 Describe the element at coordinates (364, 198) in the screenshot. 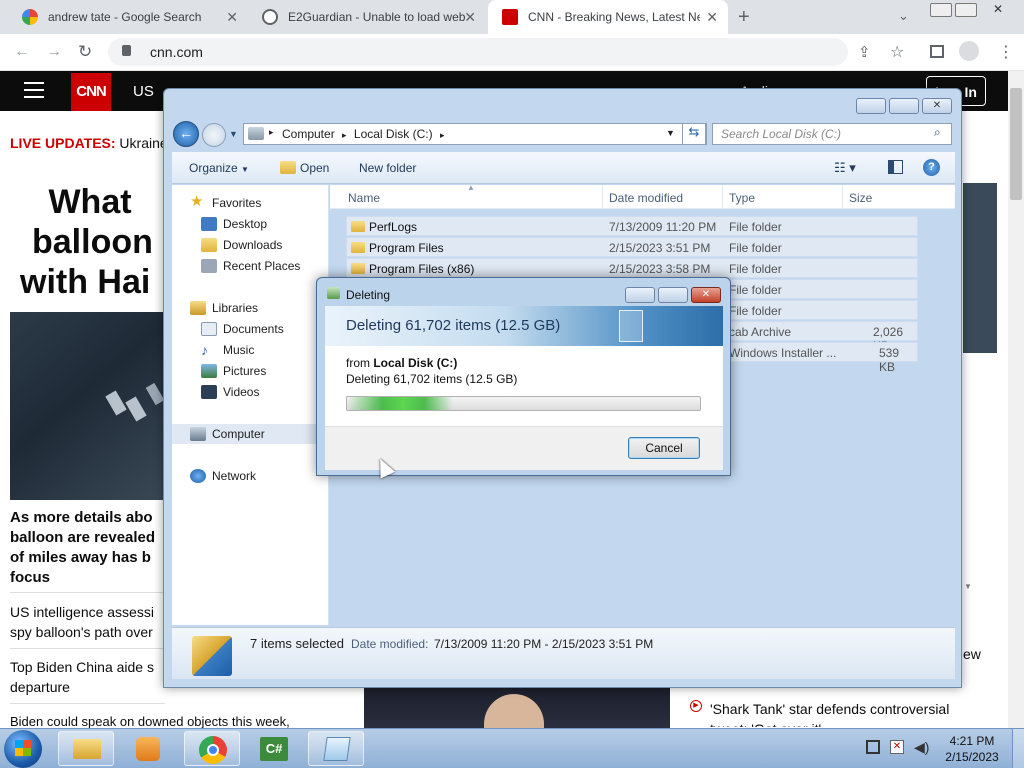

I see `column-name: Name` at that location.